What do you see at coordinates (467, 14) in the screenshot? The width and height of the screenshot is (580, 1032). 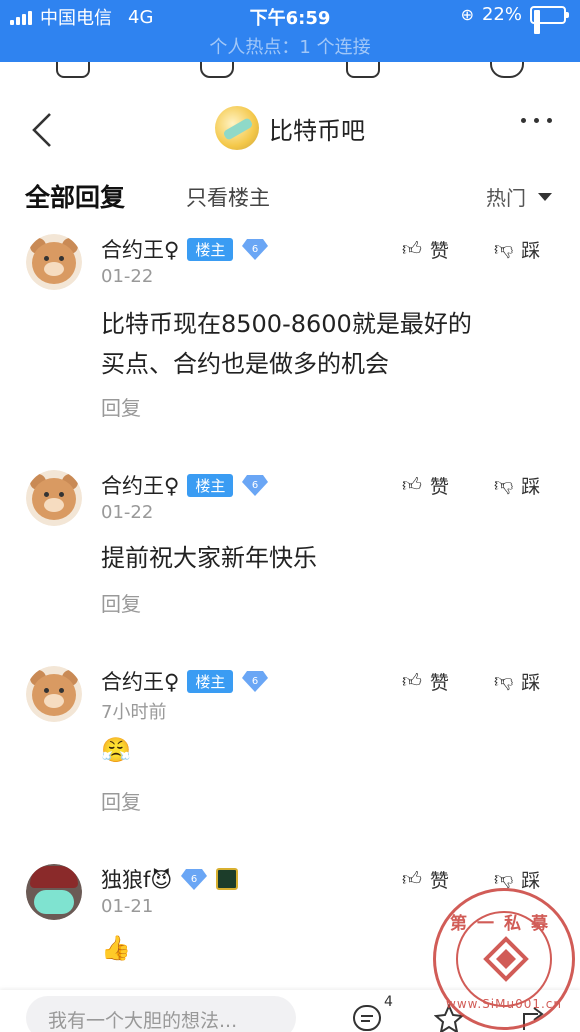 I see `rotation-lock-icon: ⊕` at bounding box center [467, 14].